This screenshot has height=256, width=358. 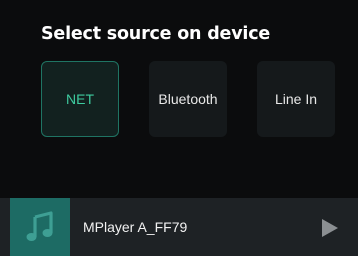 I want to click on track-title: MPlayer A_FF79, so click(x=135, y=227).